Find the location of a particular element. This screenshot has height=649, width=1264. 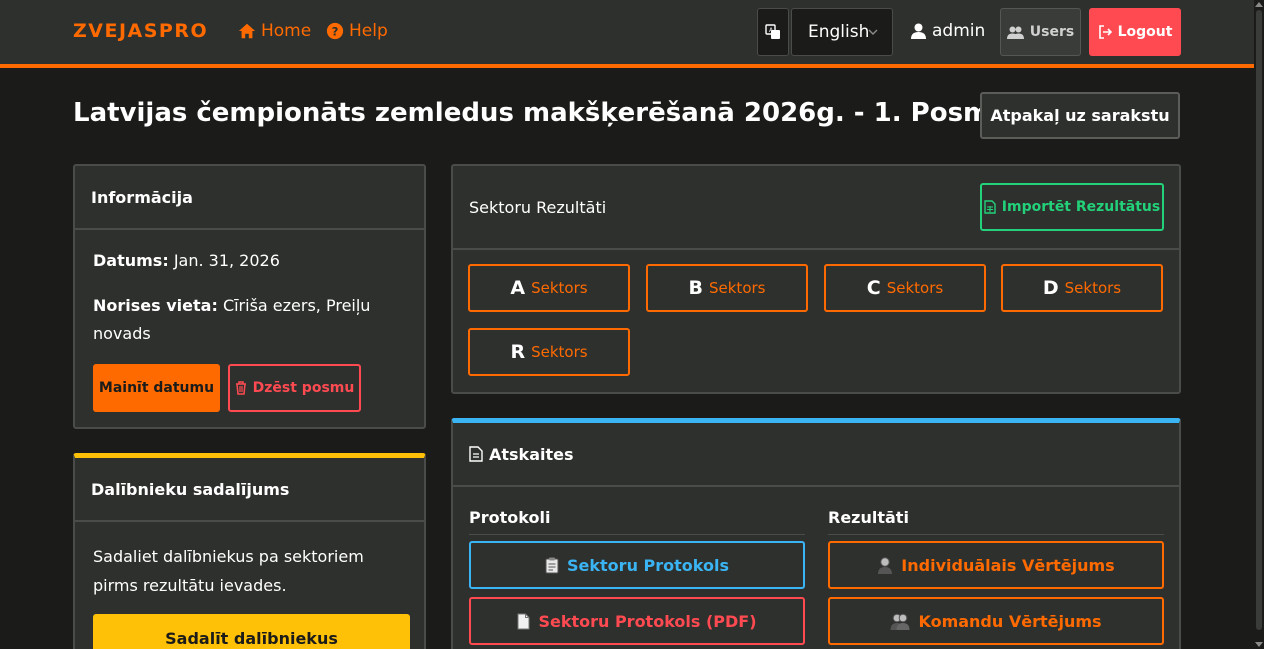

protocols-title: Protokoli is located at coordinates (510, 517).